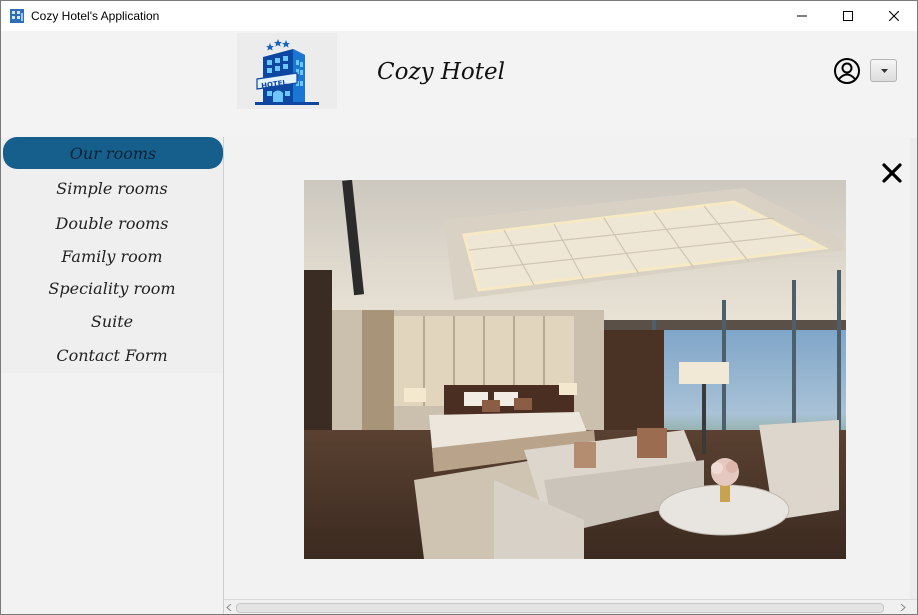 The image size is (918, 615). What do you see at coordinates (112, 224) in the screenshot?
I see `menu-item-double-rooms: Double rooms` at bounding box center [112, 224].